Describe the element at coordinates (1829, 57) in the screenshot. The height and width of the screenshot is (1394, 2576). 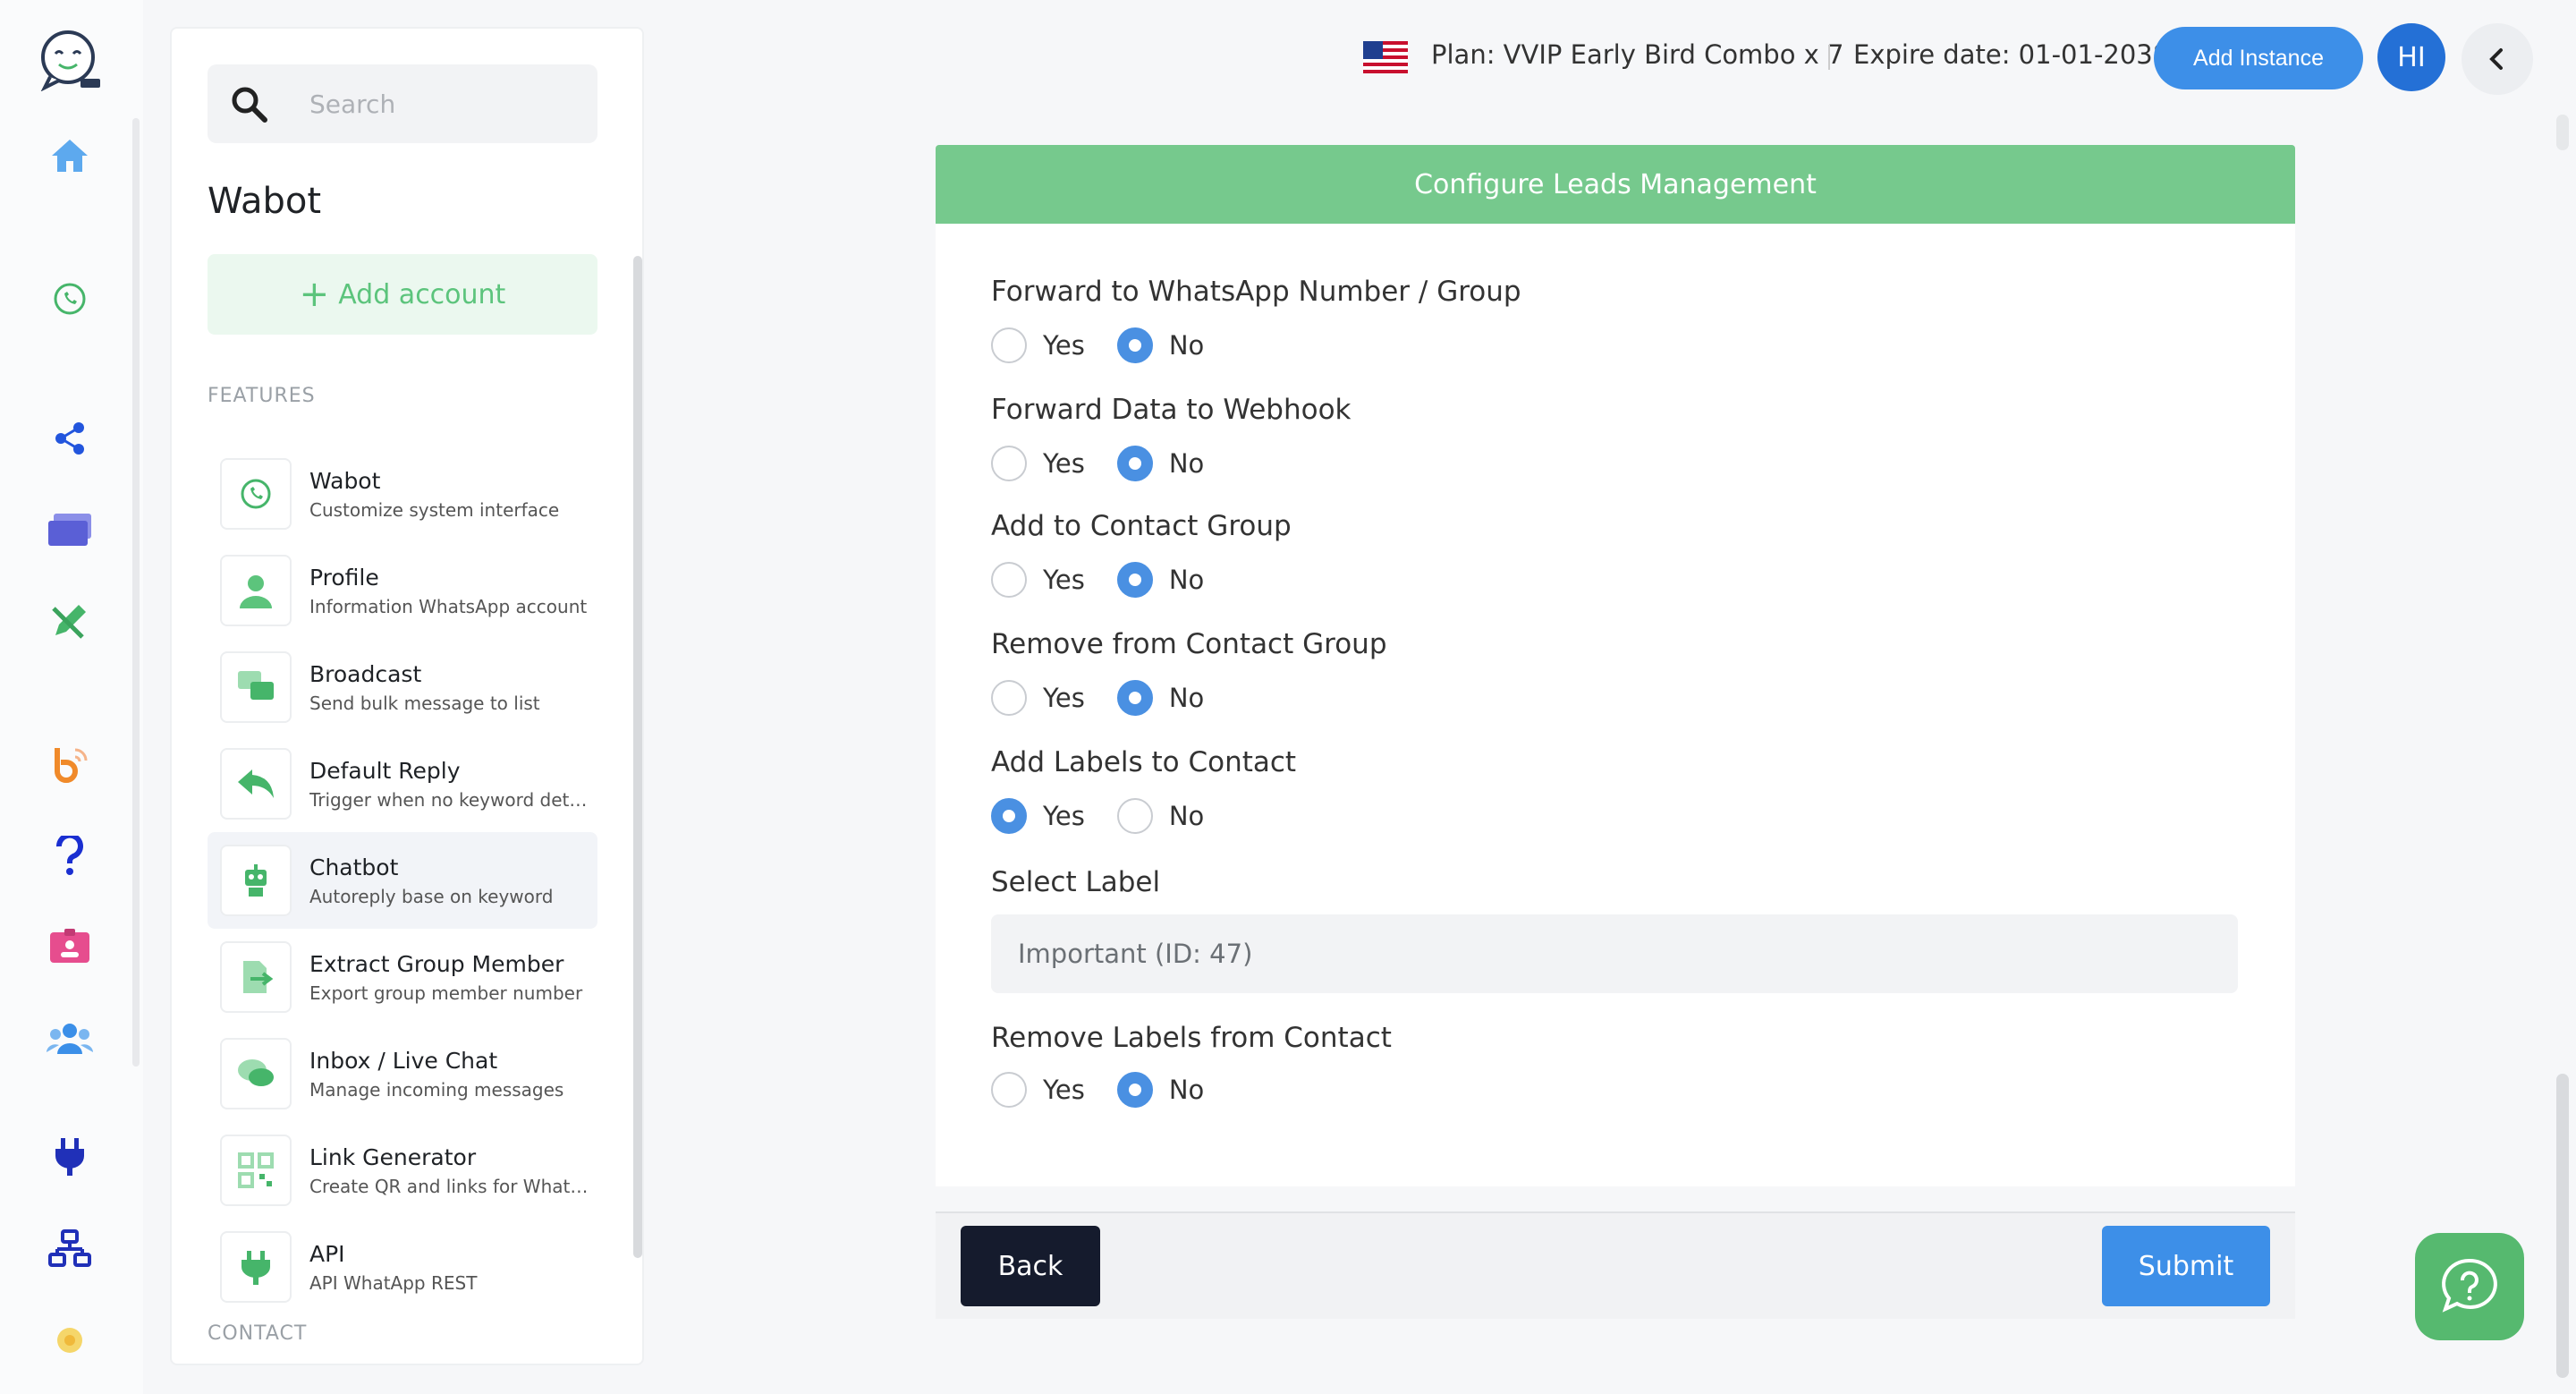
I see `header-divider` at that location.